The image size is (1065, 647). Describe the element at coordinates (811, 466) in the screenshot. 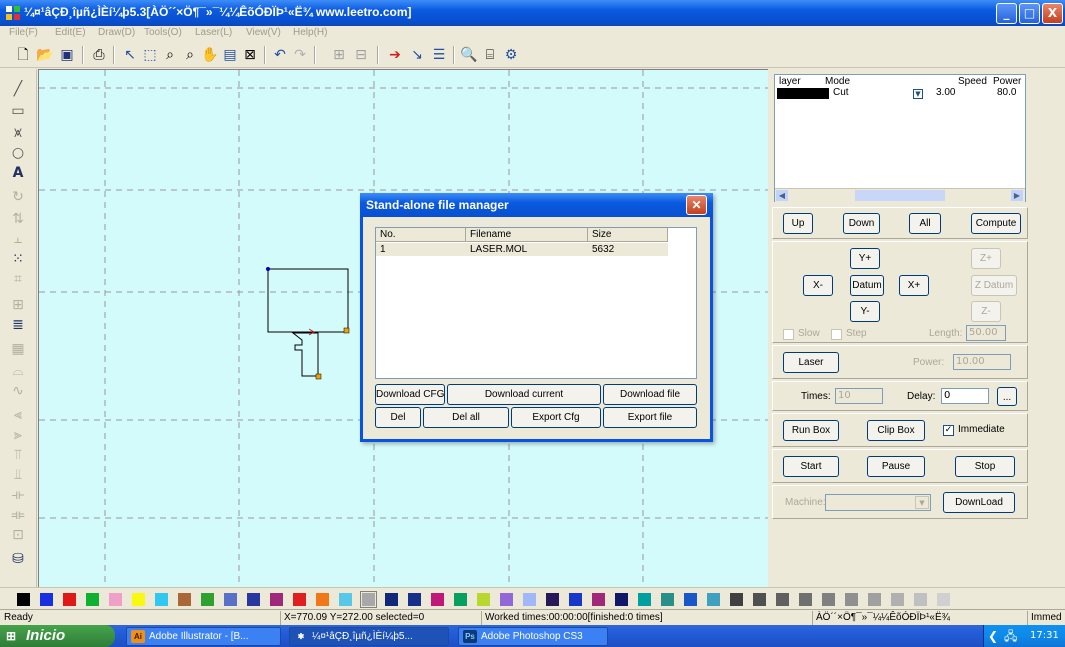

I see `start-button: Start` at that location.